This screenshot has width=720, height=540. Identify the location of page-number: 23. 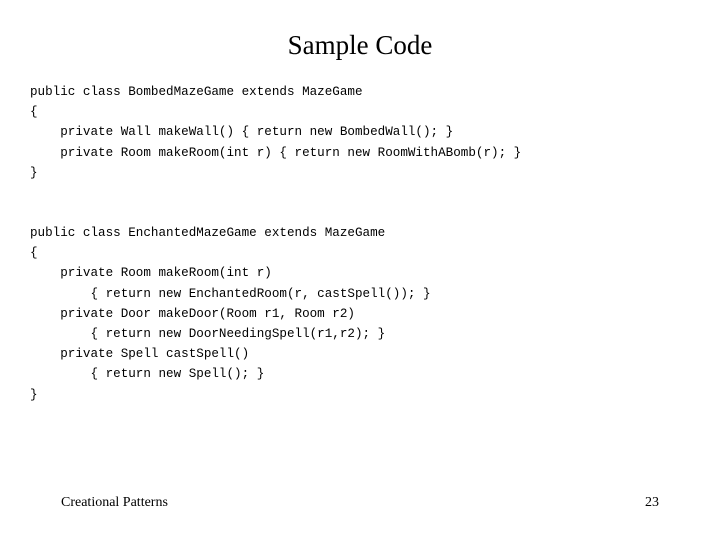
(652, 502).